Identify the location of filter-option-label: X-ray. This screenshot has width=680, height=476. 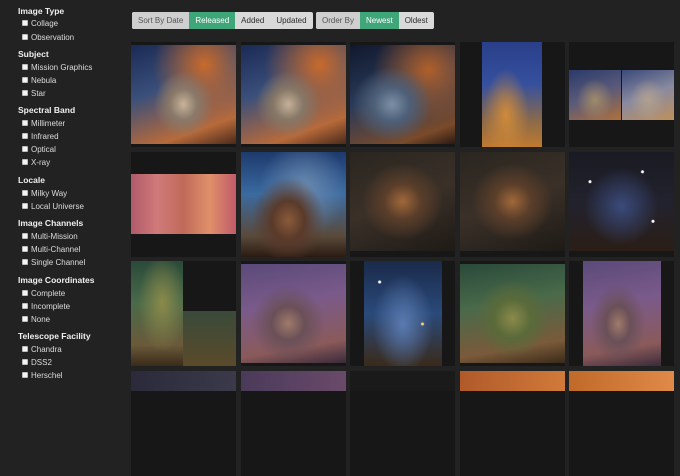
(41, 162).